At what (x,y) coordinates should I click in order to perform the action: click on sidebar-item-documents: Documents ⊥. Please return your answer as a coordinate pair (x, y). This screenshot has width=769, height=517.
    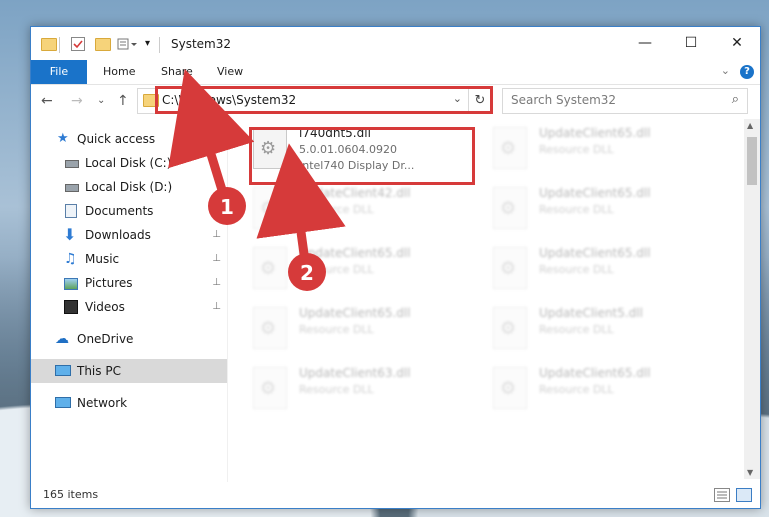
    Looking at the image, I should click on (129, 211).